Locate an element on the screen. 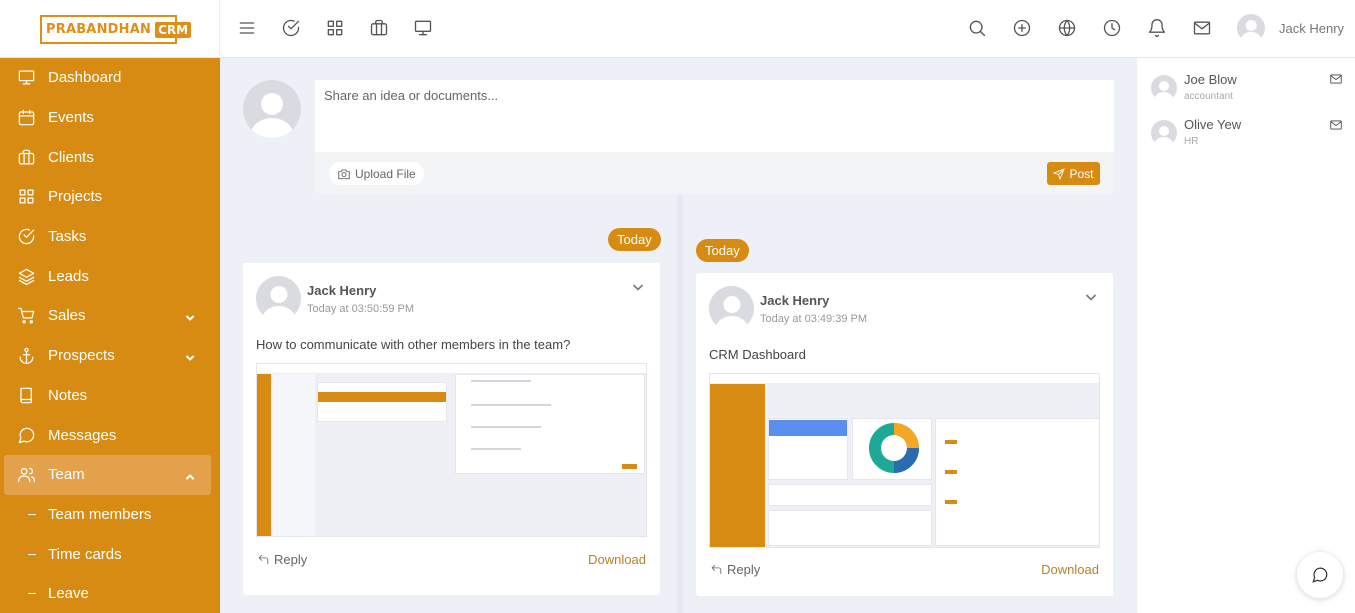 This screenshot has width=1355, height=613. top-right-icons is located at coordinates (1089, 28).